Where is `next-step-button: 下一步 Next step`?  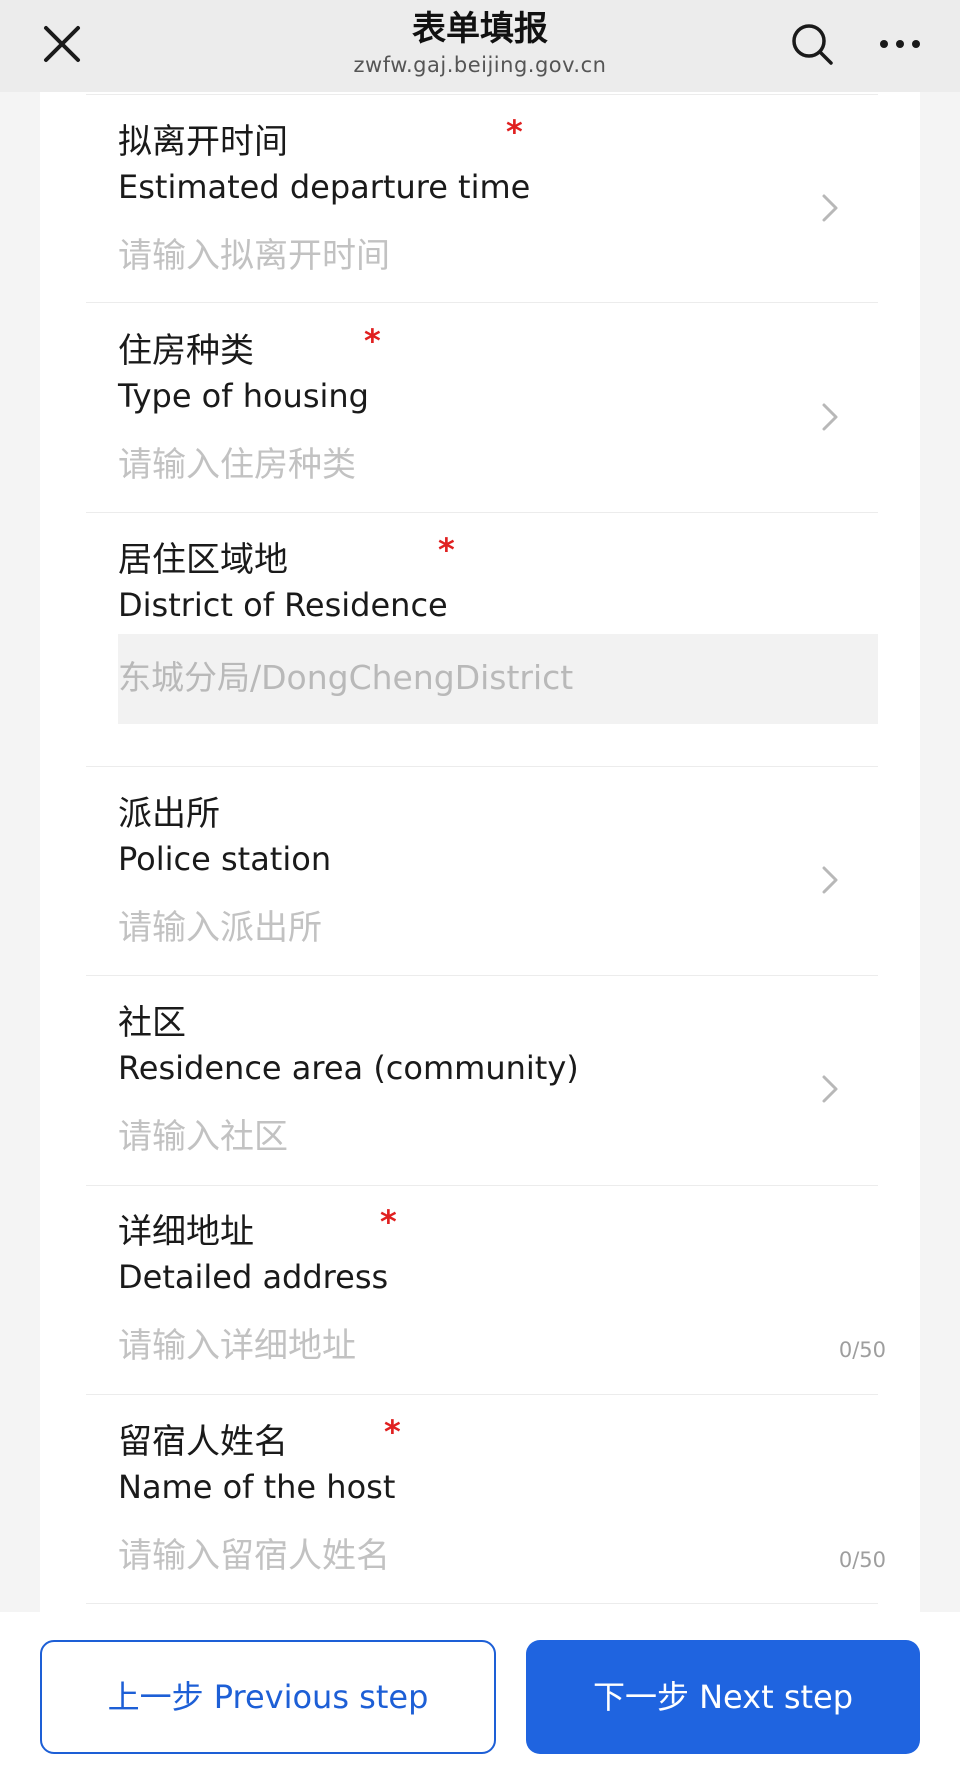
next-step-button: 下一步 Next step is located at coordinates (723, 1697).